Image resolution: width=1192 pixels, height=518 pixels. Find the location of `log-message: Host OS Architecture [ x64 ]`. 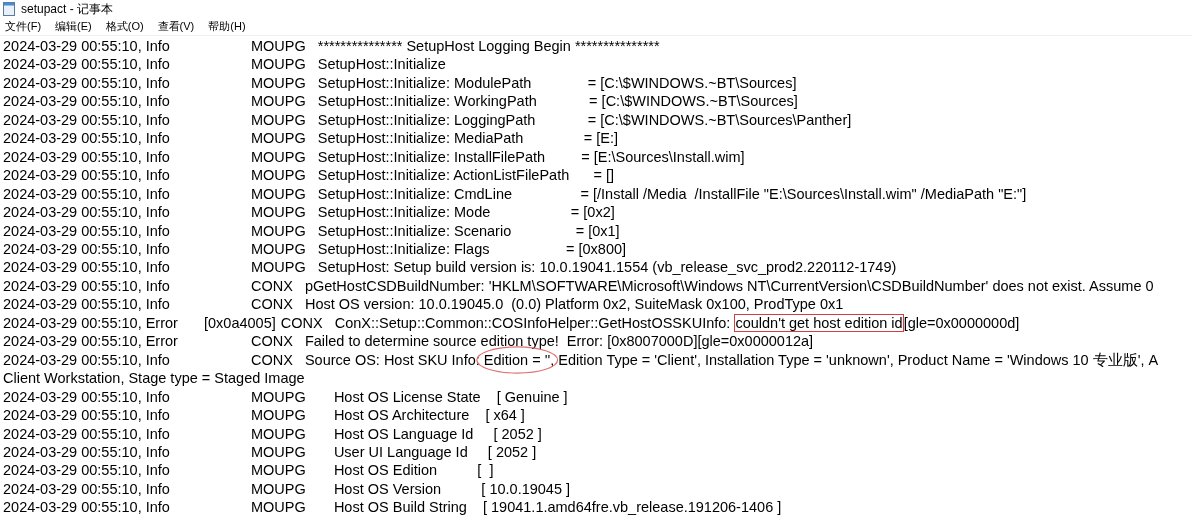

log-message: Host OS Architecture [ x64 ] is located at coordinates (428, 415).